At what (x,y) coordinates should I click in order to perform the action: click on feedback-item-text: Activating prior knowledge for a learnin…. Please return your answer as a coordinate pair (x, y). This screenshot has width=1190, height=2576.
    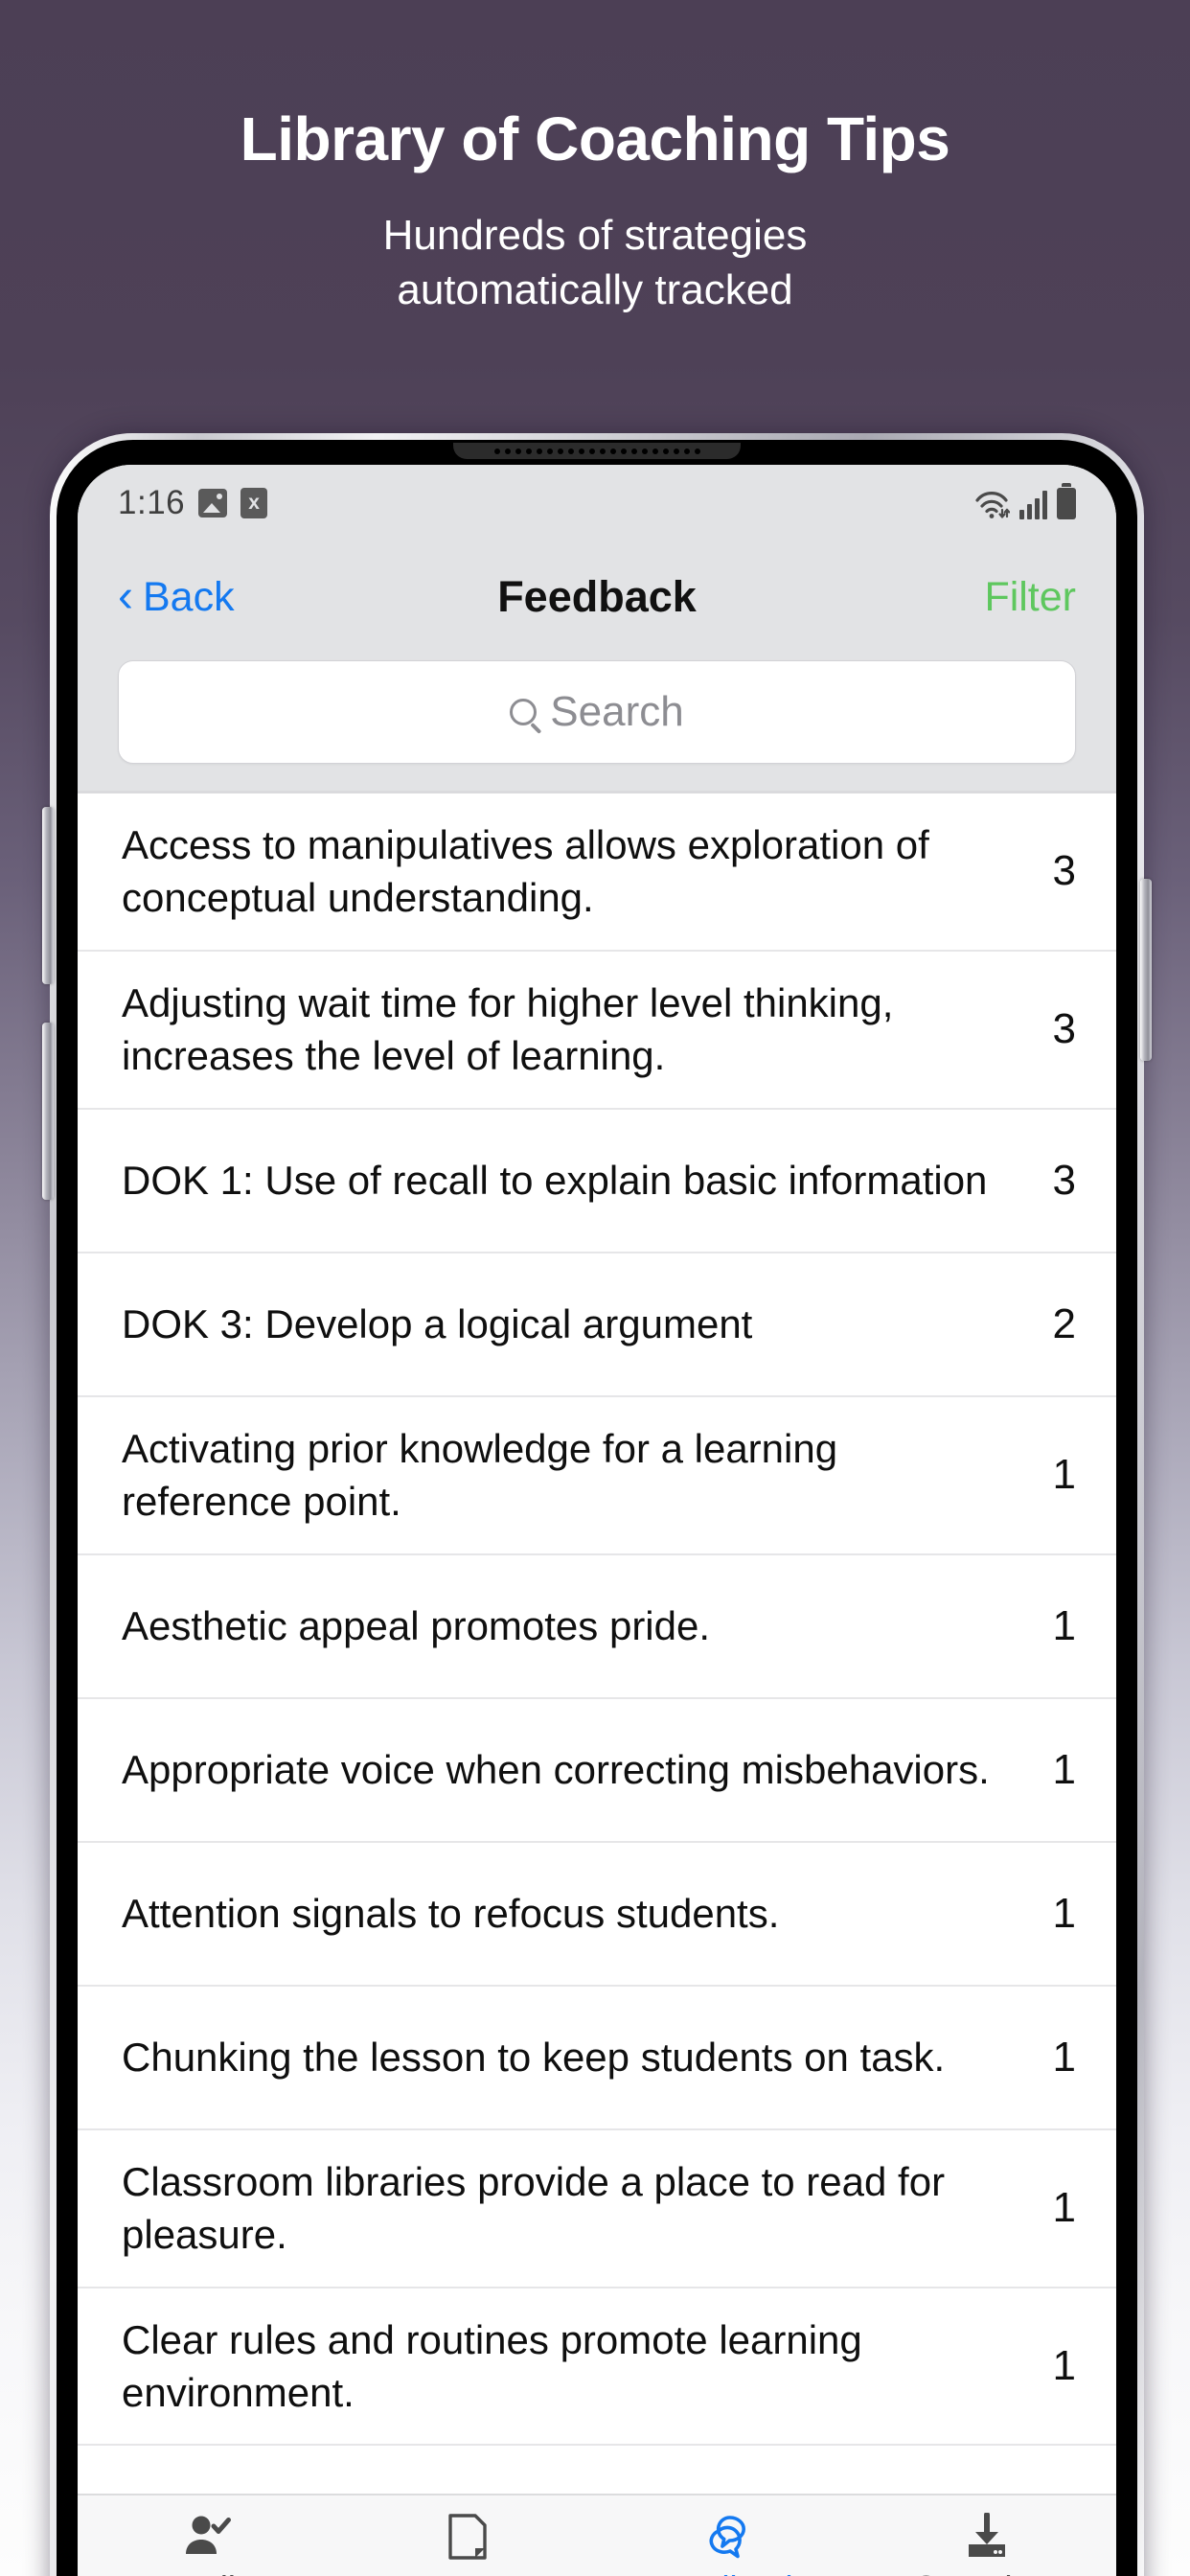
    Looking at the image, I should click on (480, 1475).